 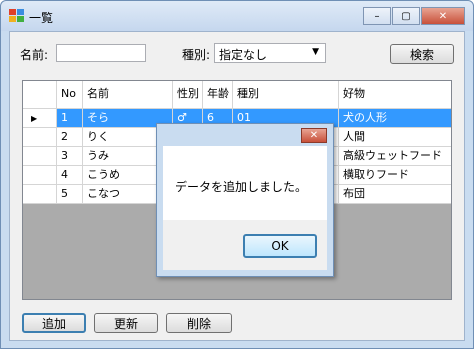 What do you see at coordinates (126, 323) in the screenshot?
I see `update-button: 更新` at bounding box center [126, 323].